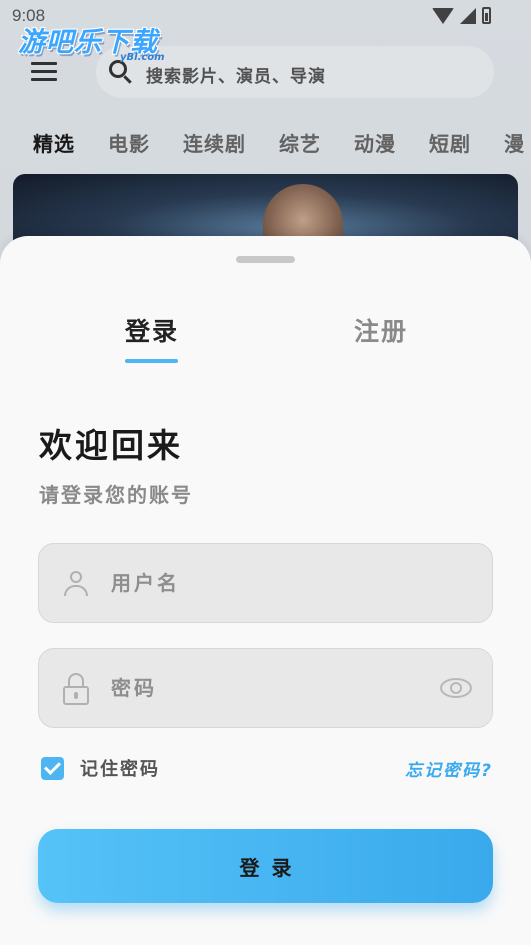  I want to click on drag-handle, so click(265, 259).